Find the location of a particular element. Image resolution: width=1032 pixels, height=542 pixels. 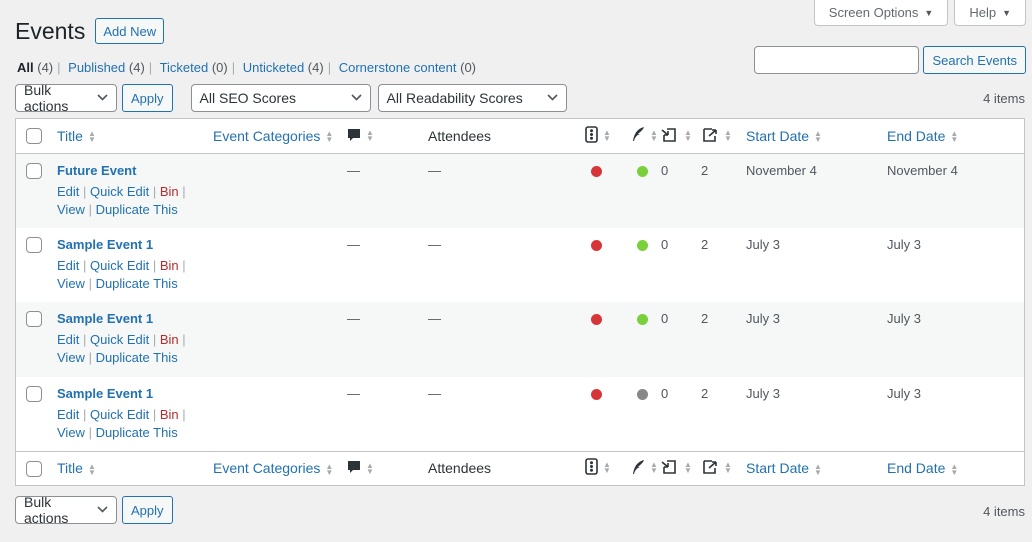

readability-score-filter: All Readability Scores is located at coordinates (472, 98).